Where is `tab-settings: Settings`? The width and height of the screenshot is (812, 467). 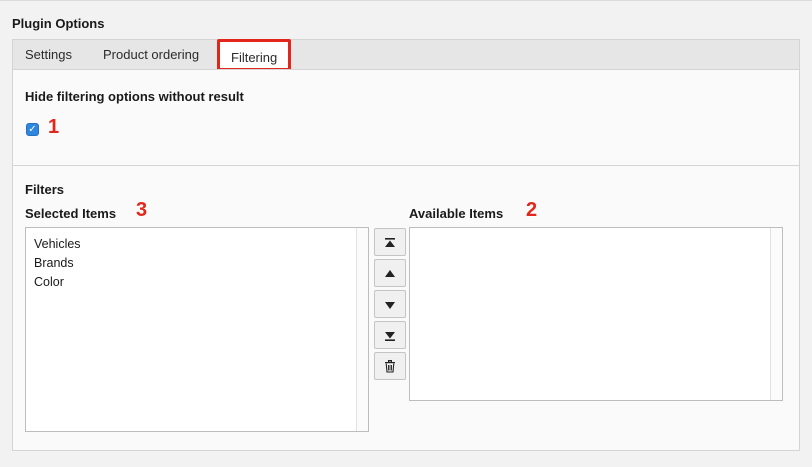
tab-settings: Settings is located at coordinates (48, 55).